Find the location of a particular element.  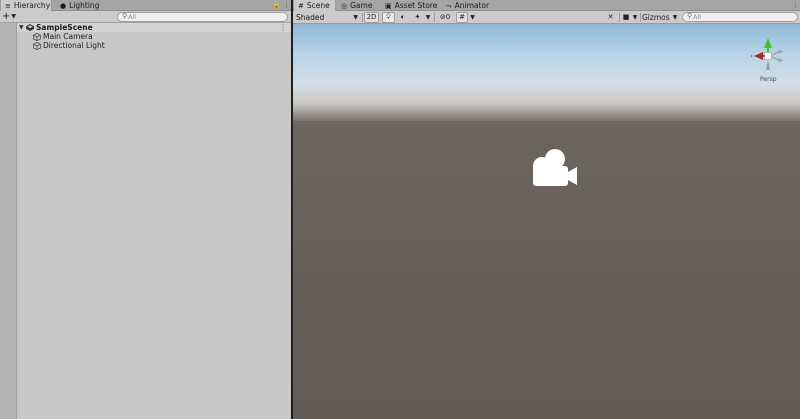

gizmos-dropdown: ▼ is located at coordinates (675, 17).